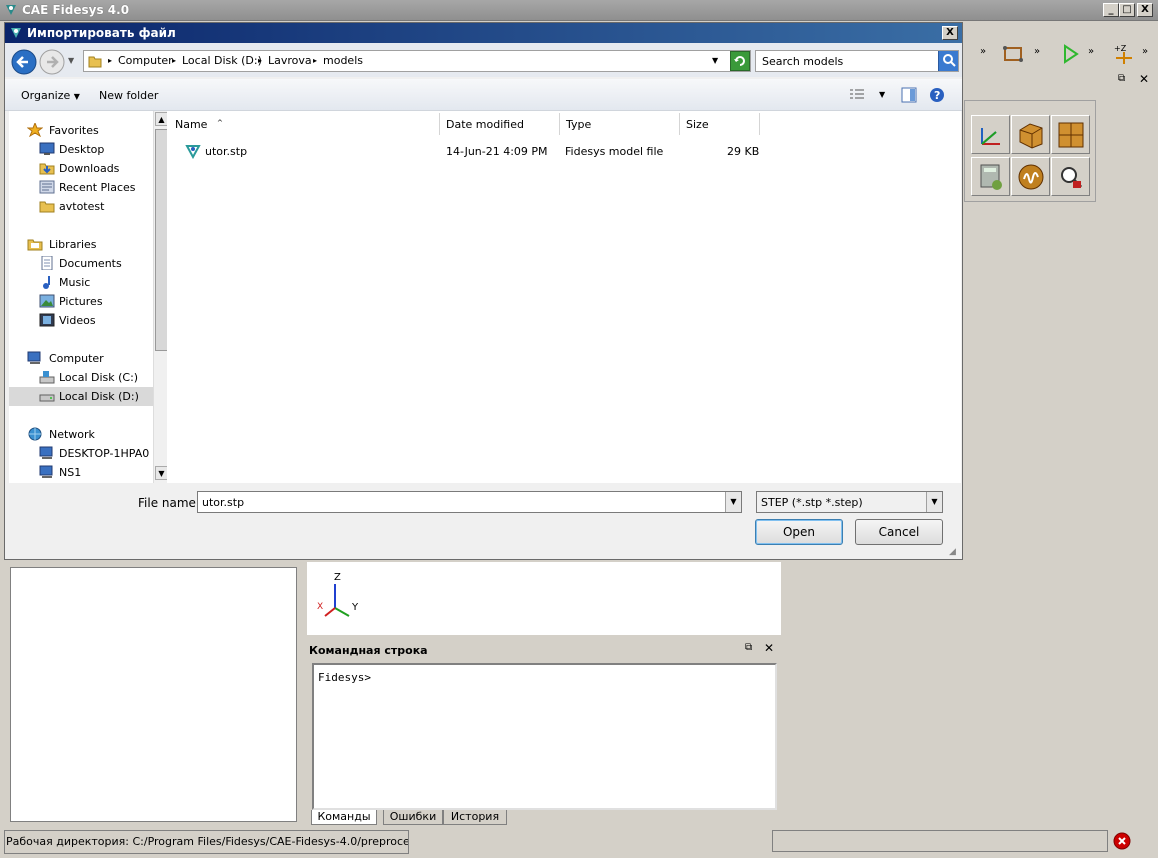 The height and width of the screenshot is (858, 1158). What do you see at coordinates (1030, 134) in the screenshot?
I see `volume-mesh-icon` at bounding box center [1030, 134].